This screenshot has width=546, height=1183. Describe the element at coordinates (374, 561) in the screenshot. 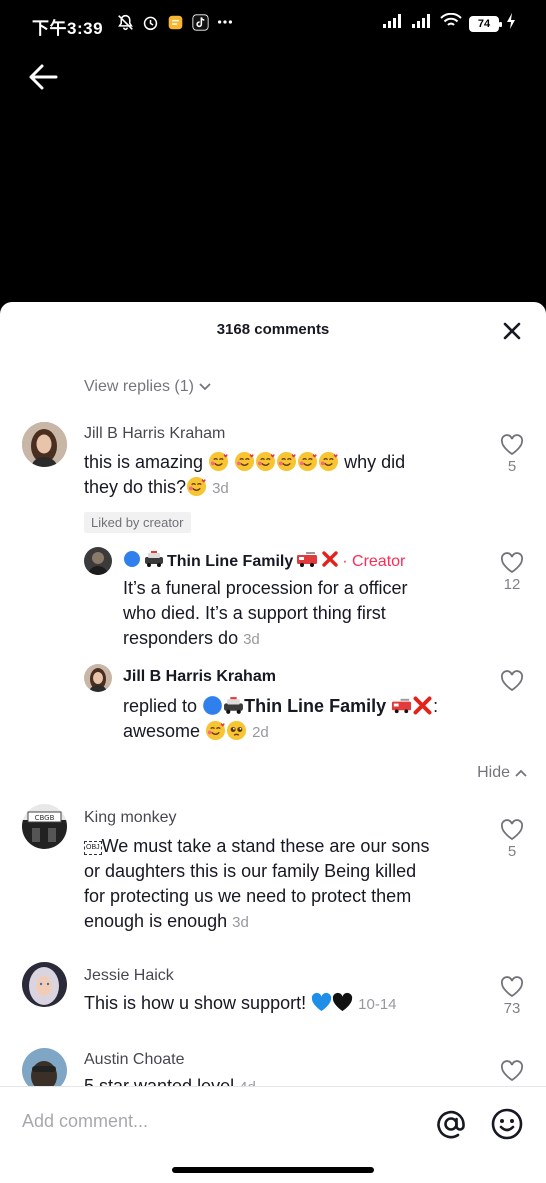

I see `creator-tag: · Creator` at that location.